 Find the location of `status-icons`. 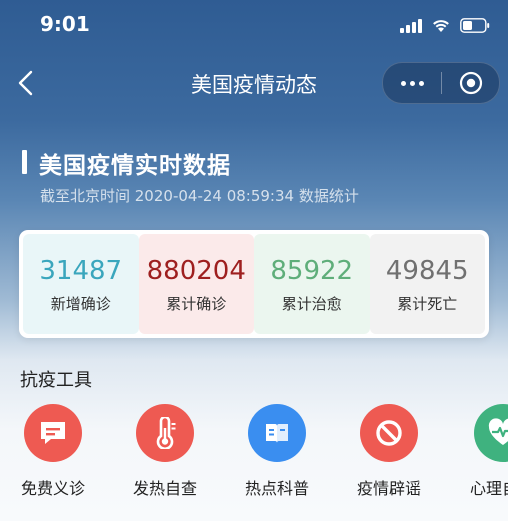

status-icons is located at coordinates (445, 25).